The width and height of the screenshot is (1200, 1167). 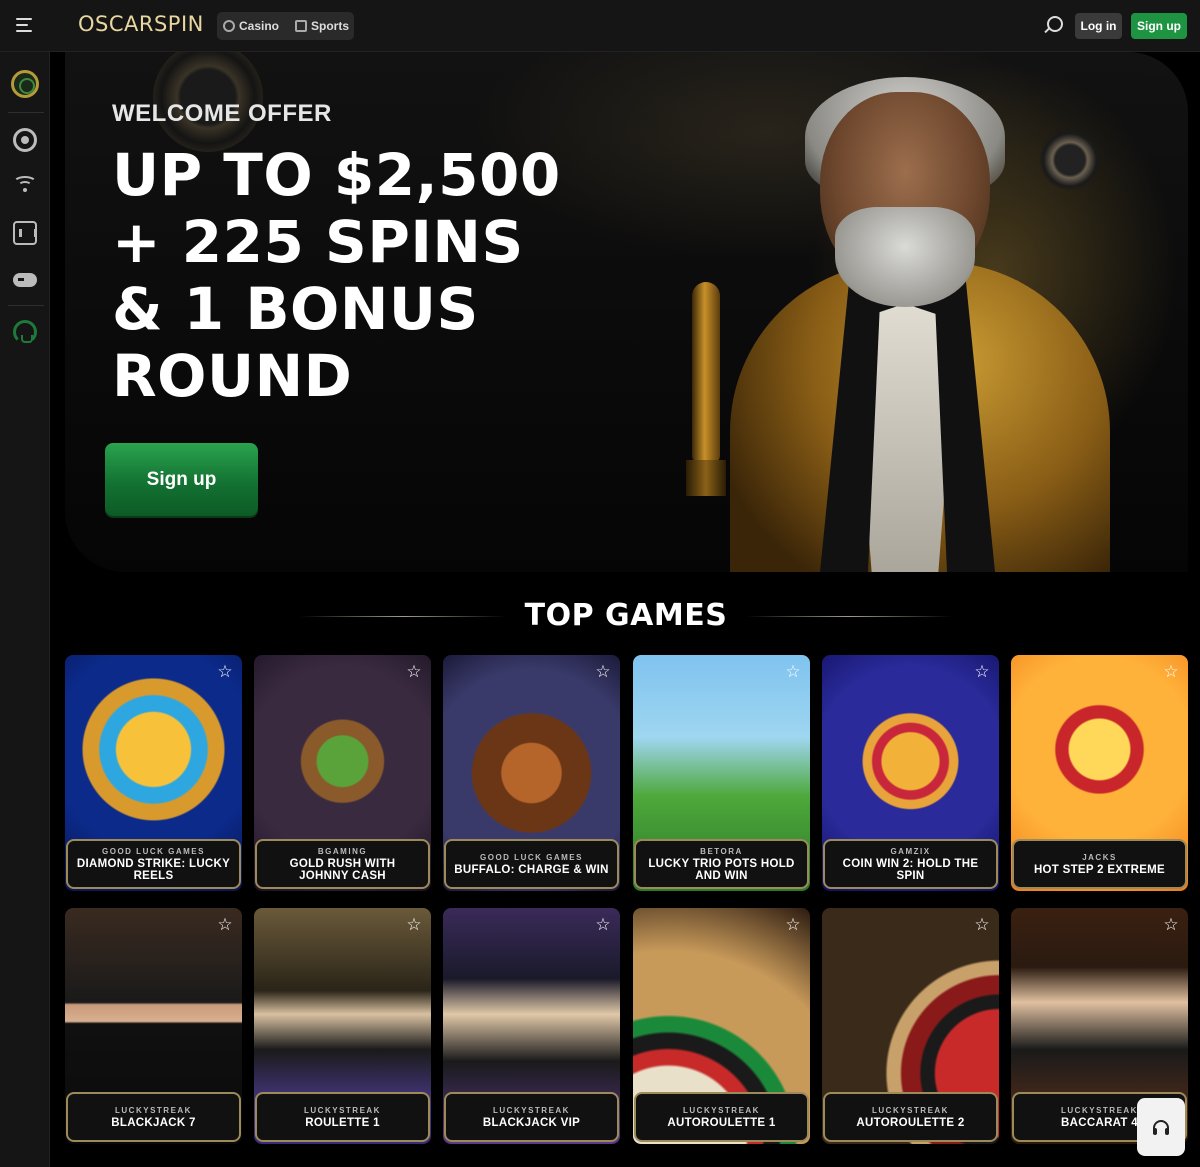 I want to click on live-chat-support-button, so click(x=1161, y=1127).